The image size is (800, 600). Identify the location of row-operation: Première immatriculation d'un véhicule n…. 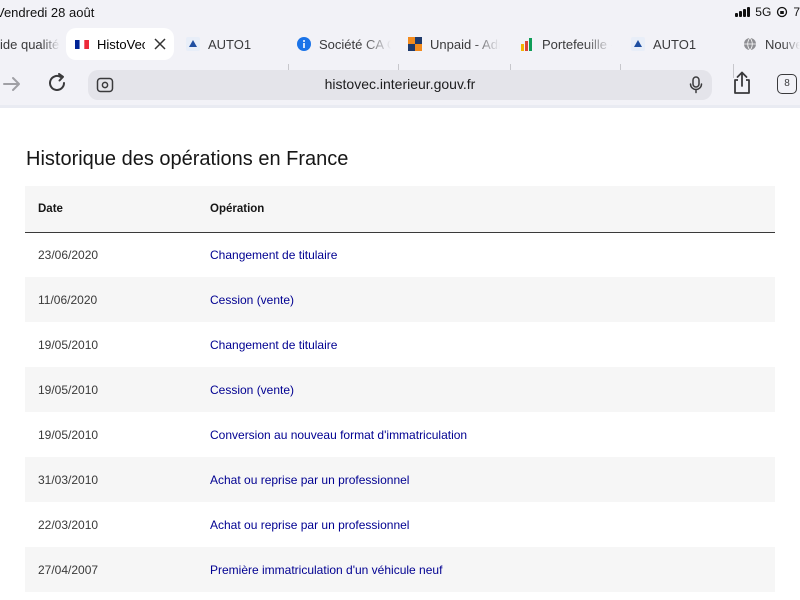
(326, 569).